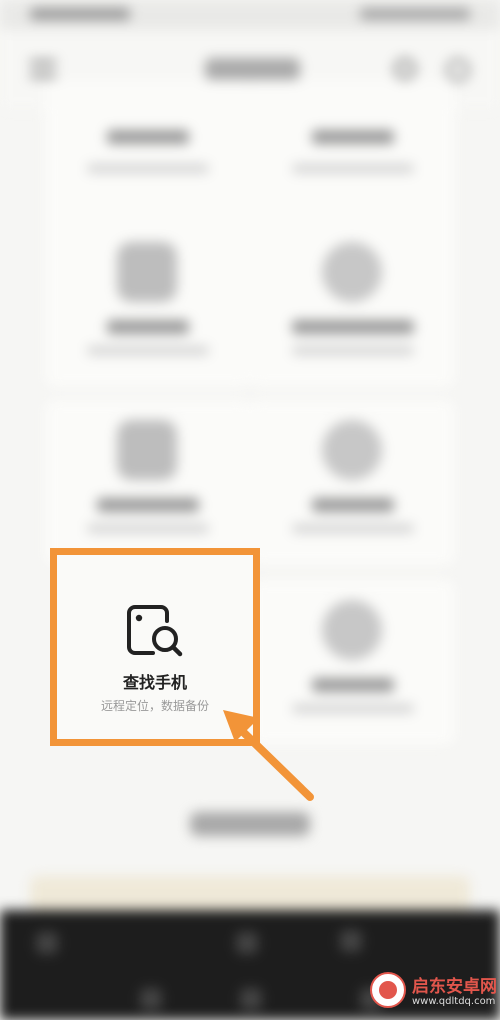 This screenshot has height=1020, width=500. What do you see at coordinates (147, 450) in the screenshot?
I see `phone-clean-icon` at bounding box center [147, 450].